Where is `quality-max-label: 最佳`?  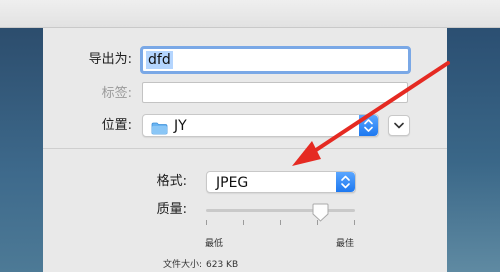
quality-max-label: 最佳 is located at coordinates (345, 244).